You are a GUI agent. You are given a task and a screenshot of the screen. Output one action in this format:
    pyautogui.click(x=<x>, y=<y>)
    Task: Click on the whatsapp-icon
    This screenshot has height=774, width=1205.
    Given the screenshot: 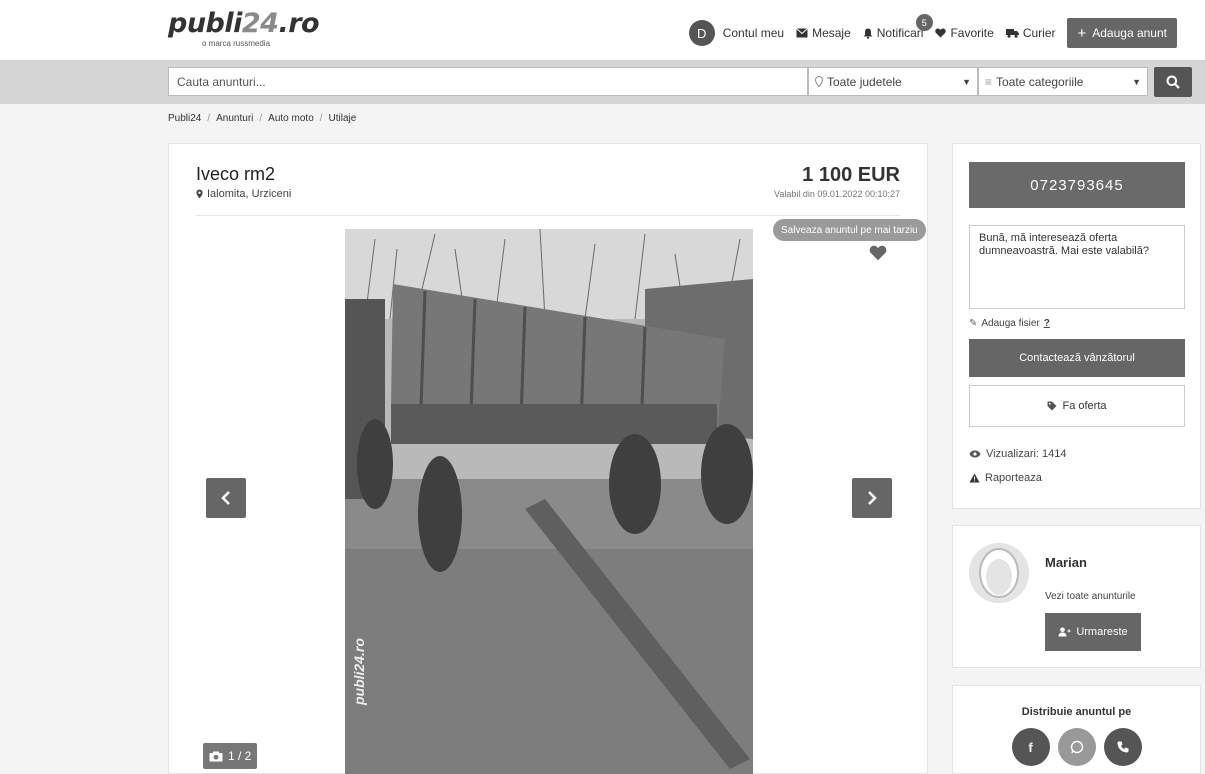 What is the action you would take?
    pyautogui.click(x=1076, y=747)
    